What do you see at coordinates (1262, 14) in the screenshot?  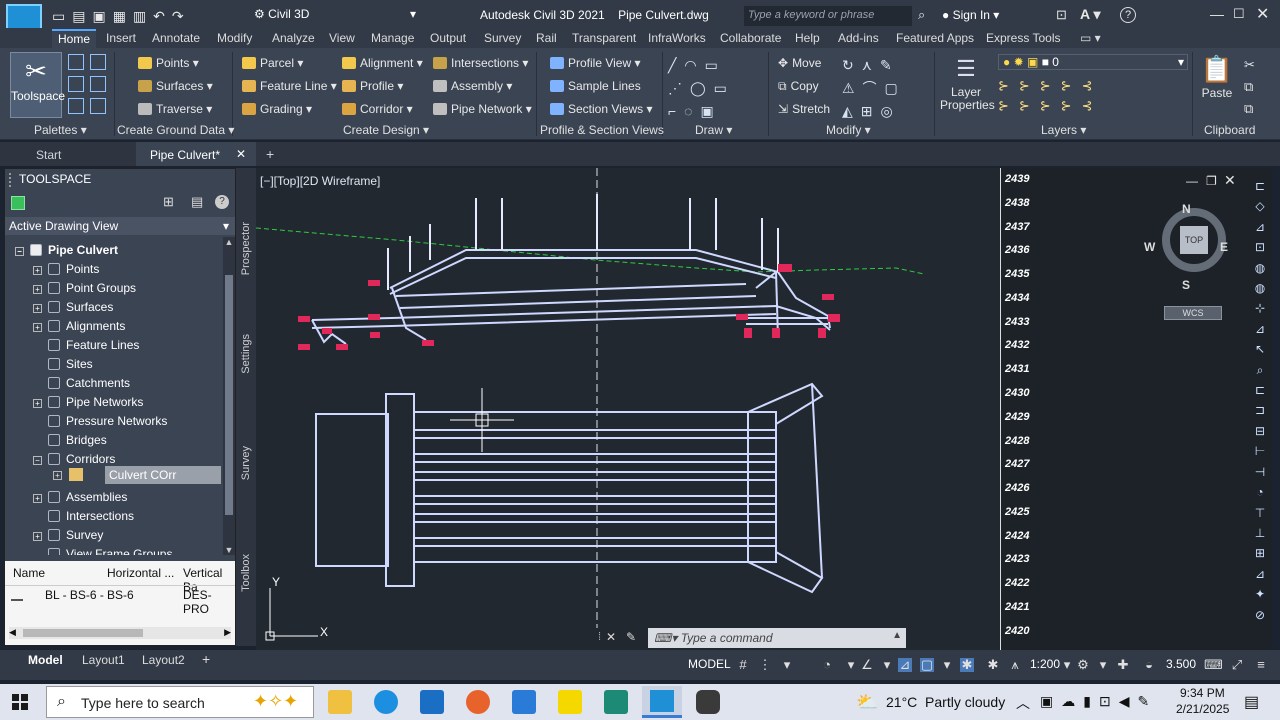 I see `close-button: ✕` at bounding box center [1262, 14].